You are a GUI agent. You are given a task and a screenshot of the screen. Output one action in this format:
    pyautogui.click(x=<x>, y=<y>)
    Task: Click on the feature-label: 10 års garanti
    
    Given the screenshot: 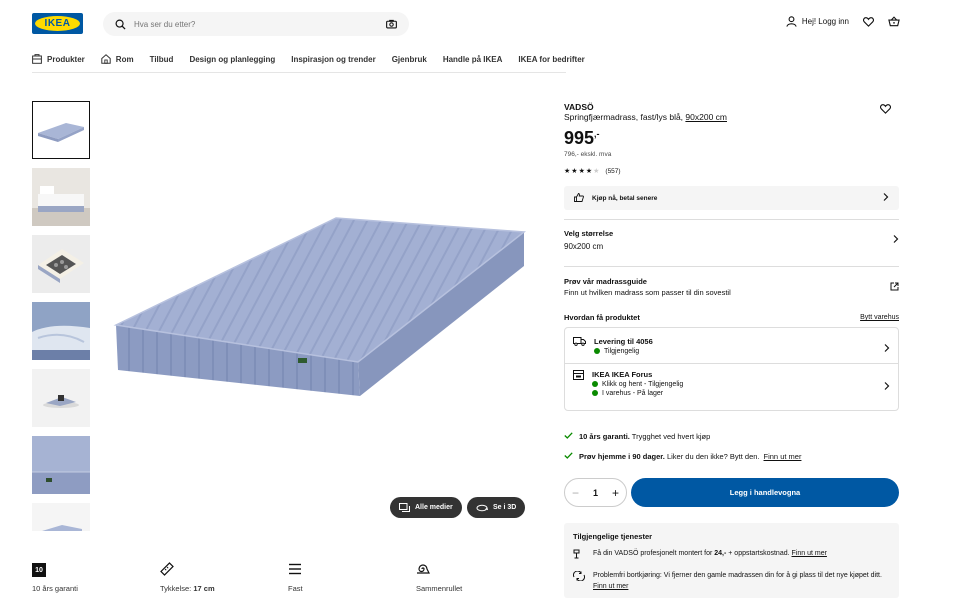 What is the action you would take?
    pyautogui.click(x=55, y=588)
    